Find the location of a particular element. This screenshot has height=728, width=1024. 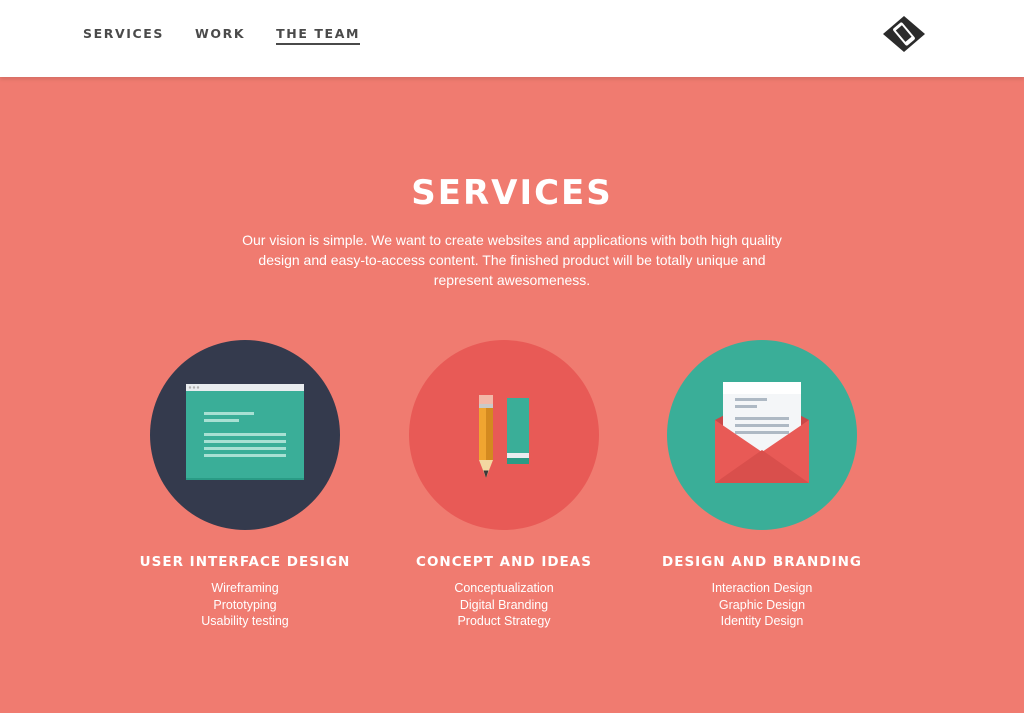

list-item: Interaction Design is located at coordinates (762, 588).